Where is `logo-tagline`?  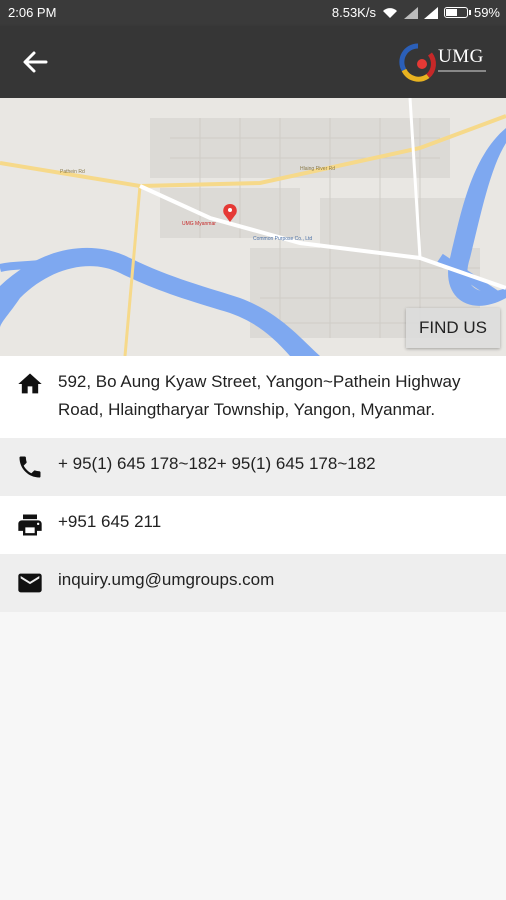 logo-tagline is located at coordinates (462, 71).